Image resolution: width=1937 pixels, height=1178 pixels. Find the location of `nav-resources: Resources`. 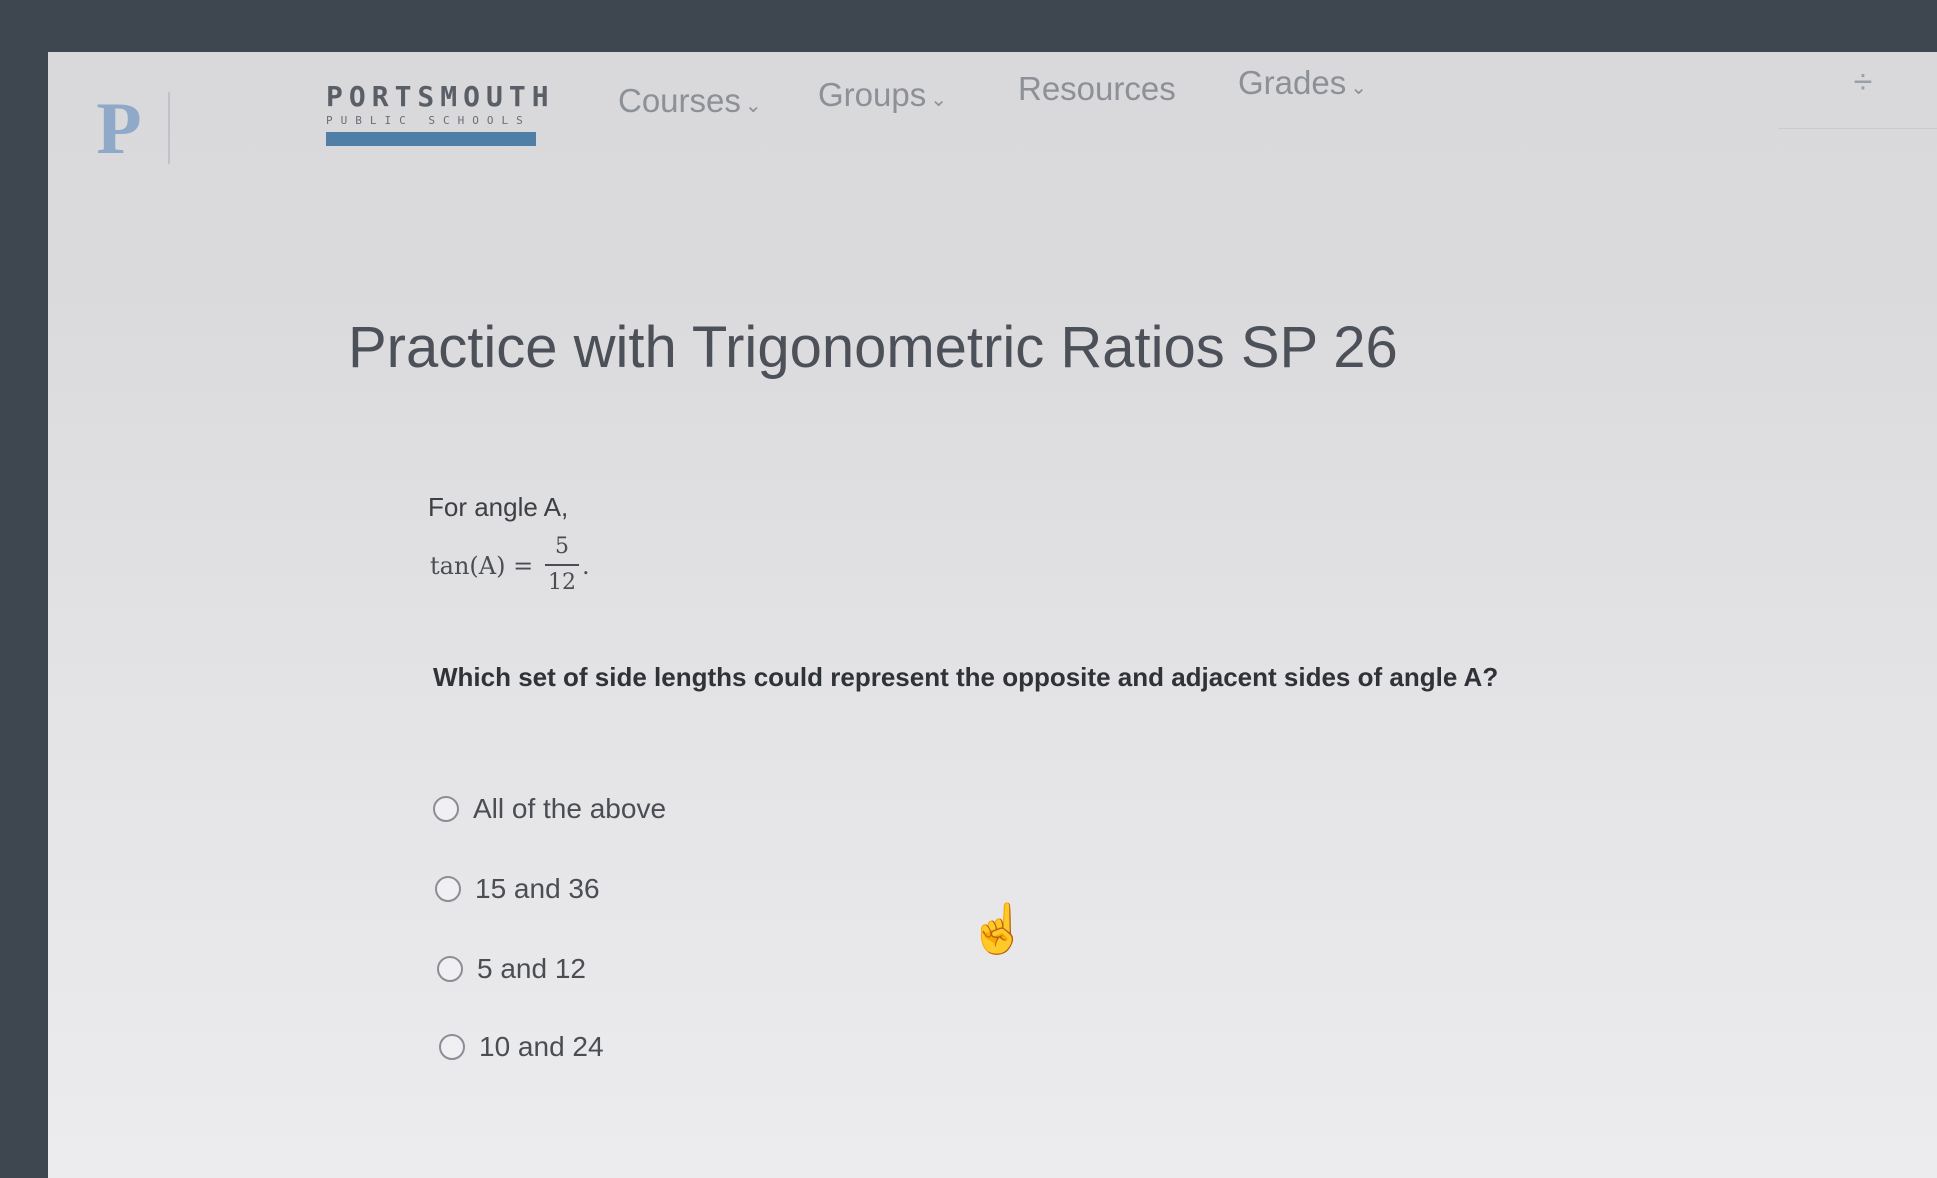

nav-resources: Resources is located at coordinates (1097, 89).